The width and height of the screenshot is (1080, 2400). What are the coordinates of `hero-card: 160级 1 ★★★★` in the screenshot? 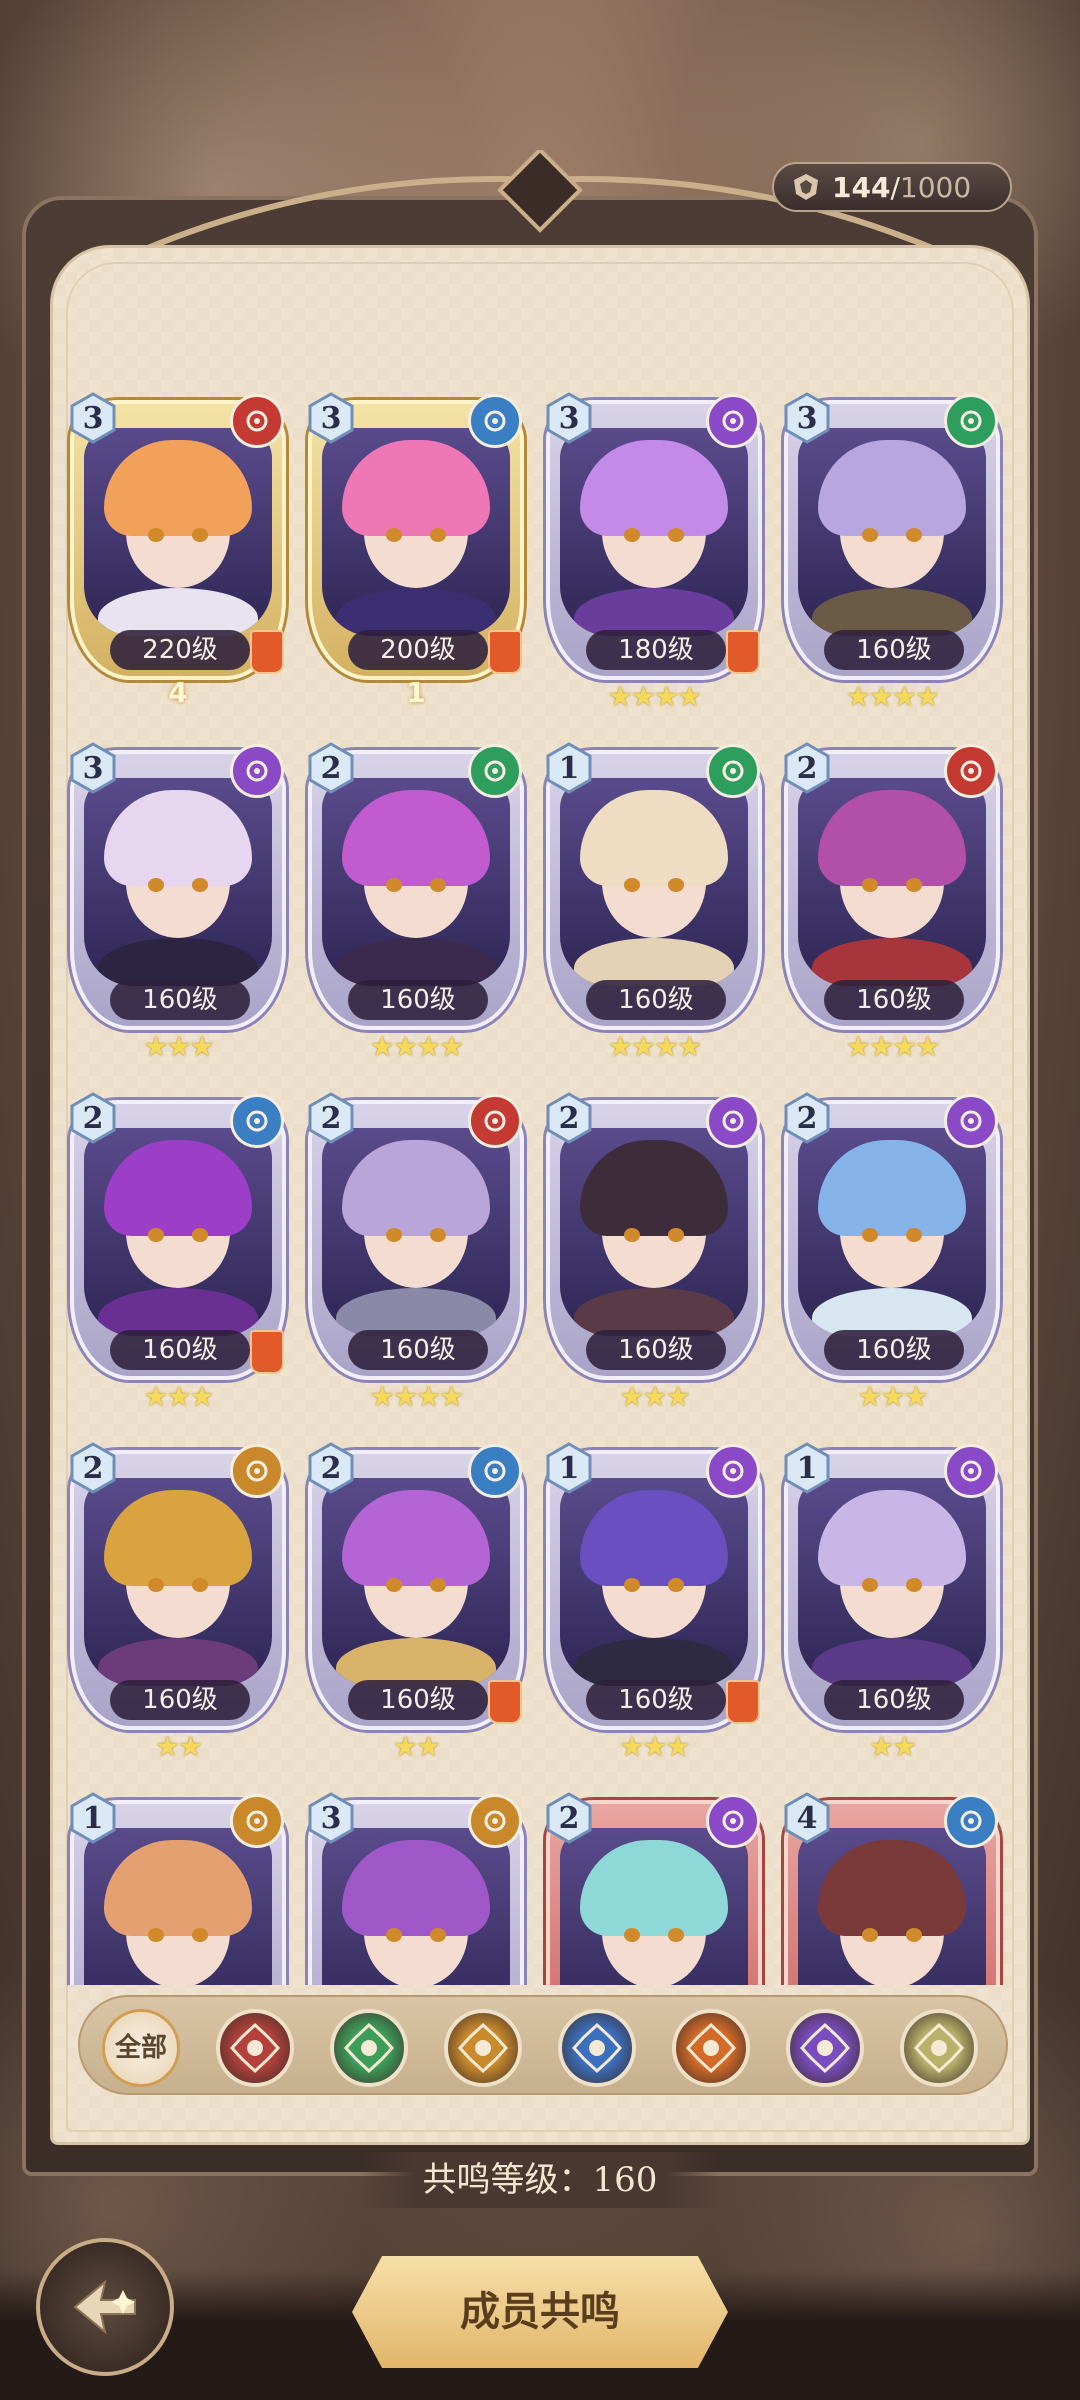 It's located at (654, 896).